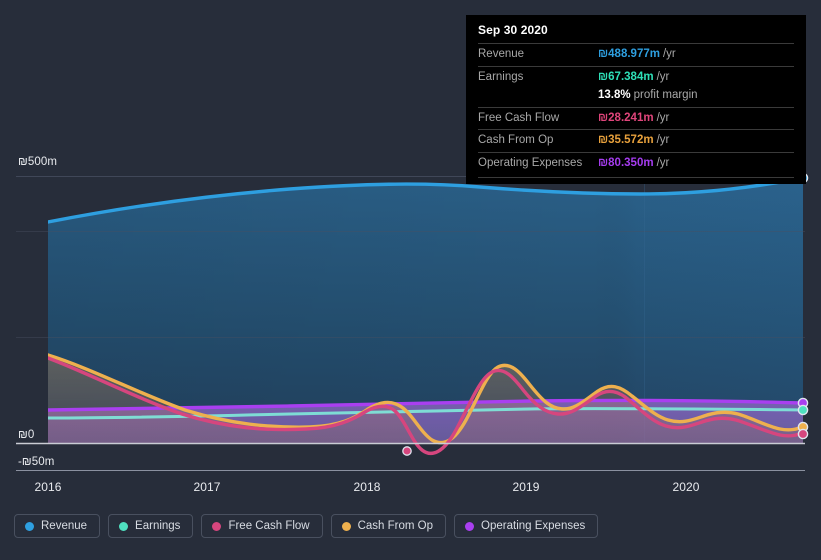 This screenshot has width=821, height=560. I want to click on tooltip-row-revenue: Revenue ₪488.977m /yr, so click(636, 54).